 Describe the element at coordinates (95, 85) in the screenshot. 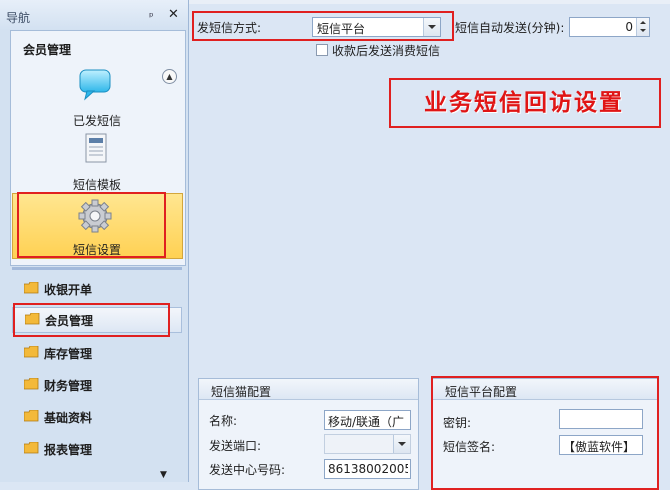

I see `speech-bubble-icon` at that location.